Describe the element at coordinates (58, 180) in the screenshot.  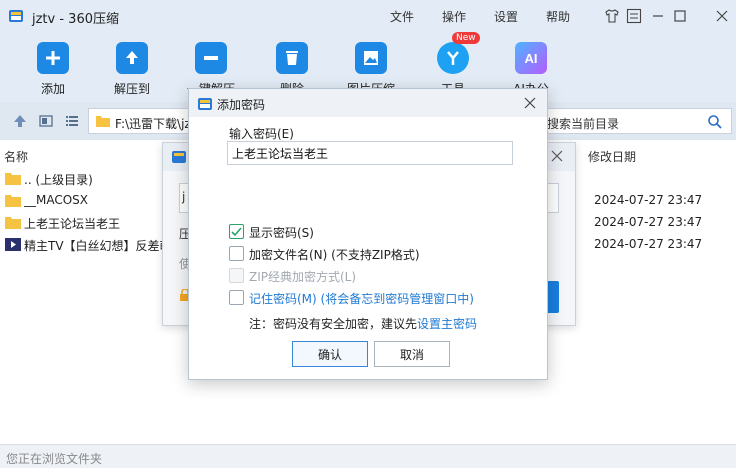
I see `file-name: .. (上级目录)` at that location.